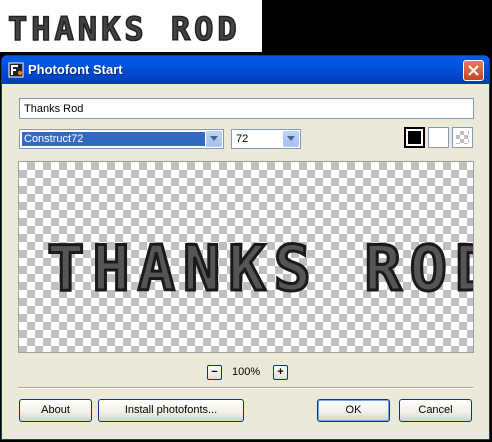 This screenshot has height=442, width=492. I want to click on white-color-fill, so click(438, 137).